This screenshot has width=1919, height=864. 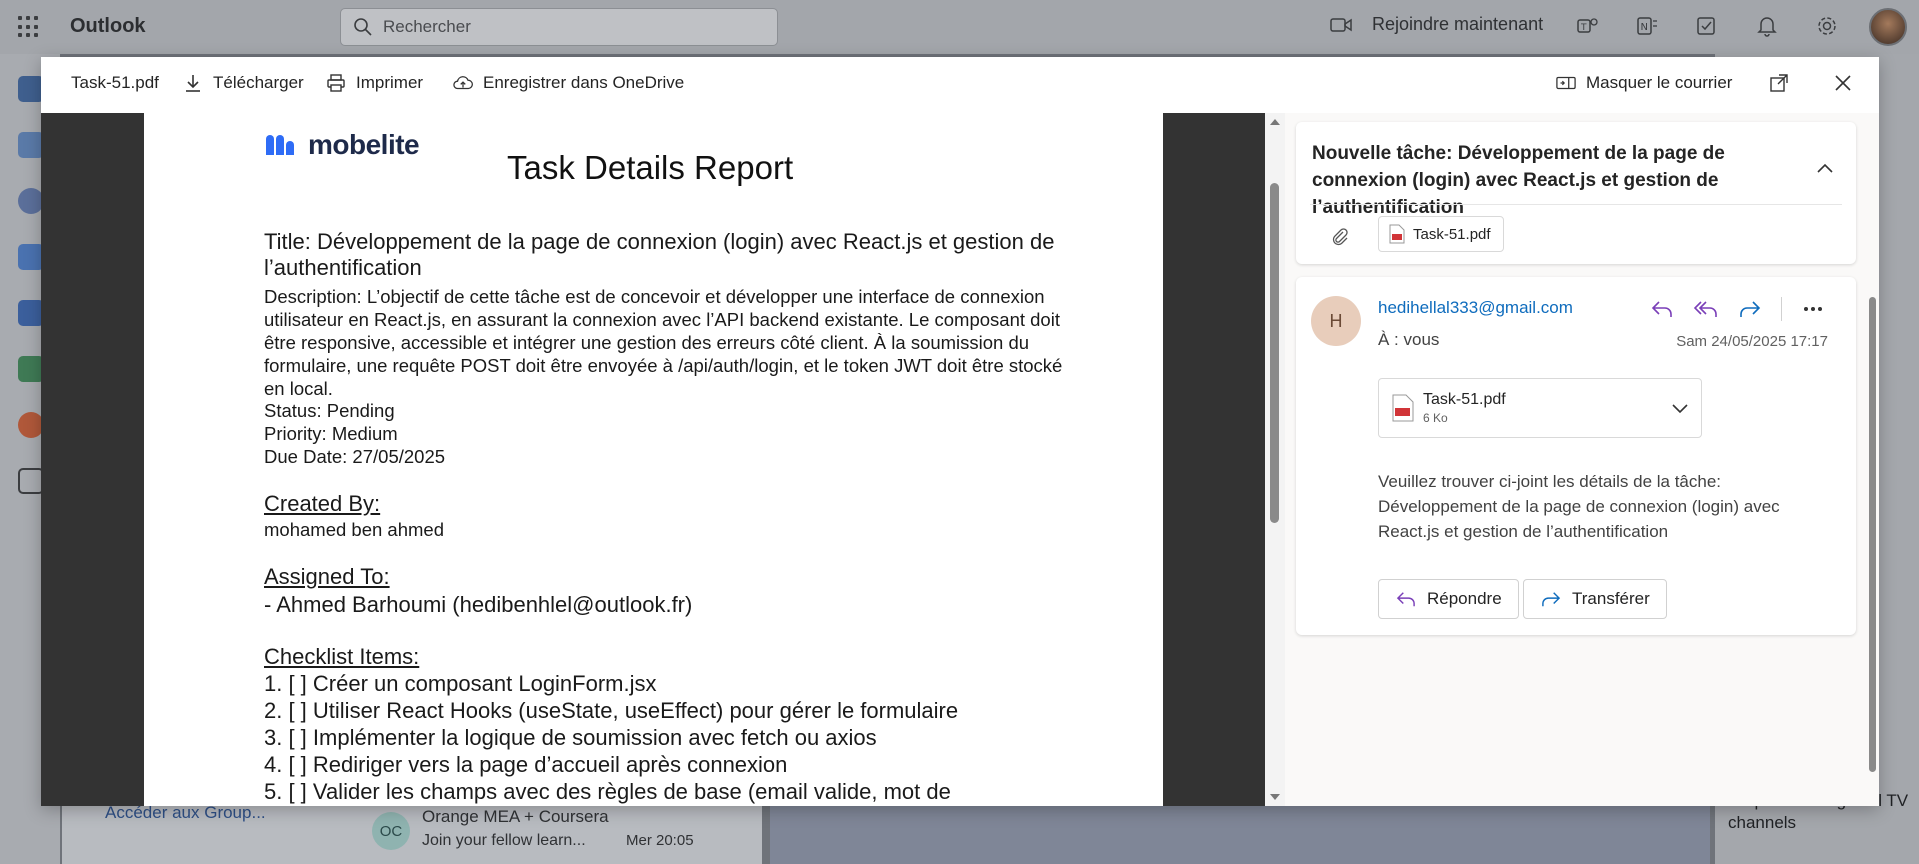 I want to click on search-icon, so click(x=363, y=27).